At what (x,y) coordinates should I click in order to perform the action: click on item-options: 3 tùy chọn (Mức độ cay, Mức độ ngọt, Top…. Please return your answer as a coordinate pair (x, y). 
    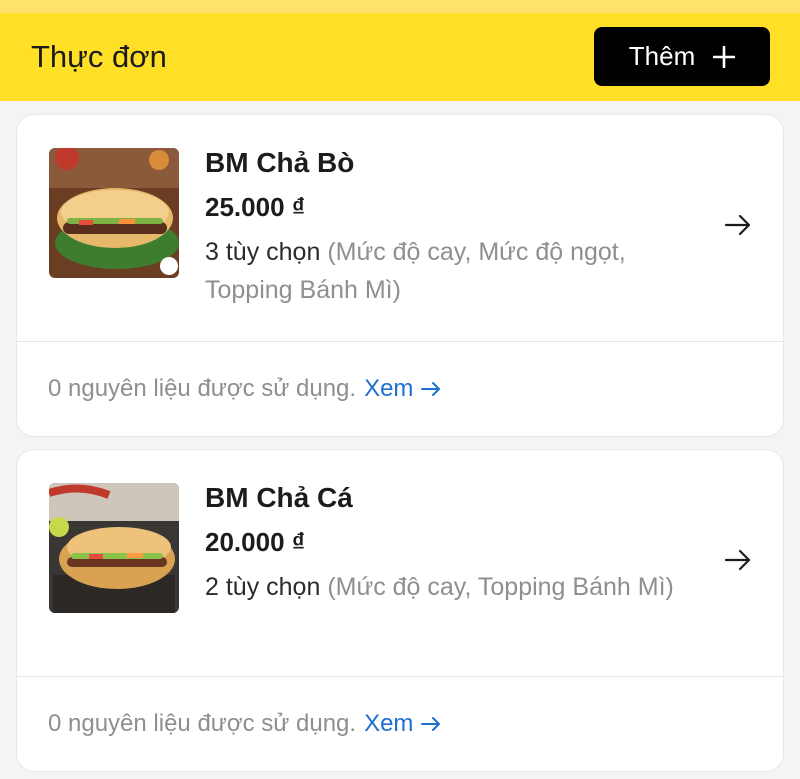
    Looking at the image, I should click on (450, 271).